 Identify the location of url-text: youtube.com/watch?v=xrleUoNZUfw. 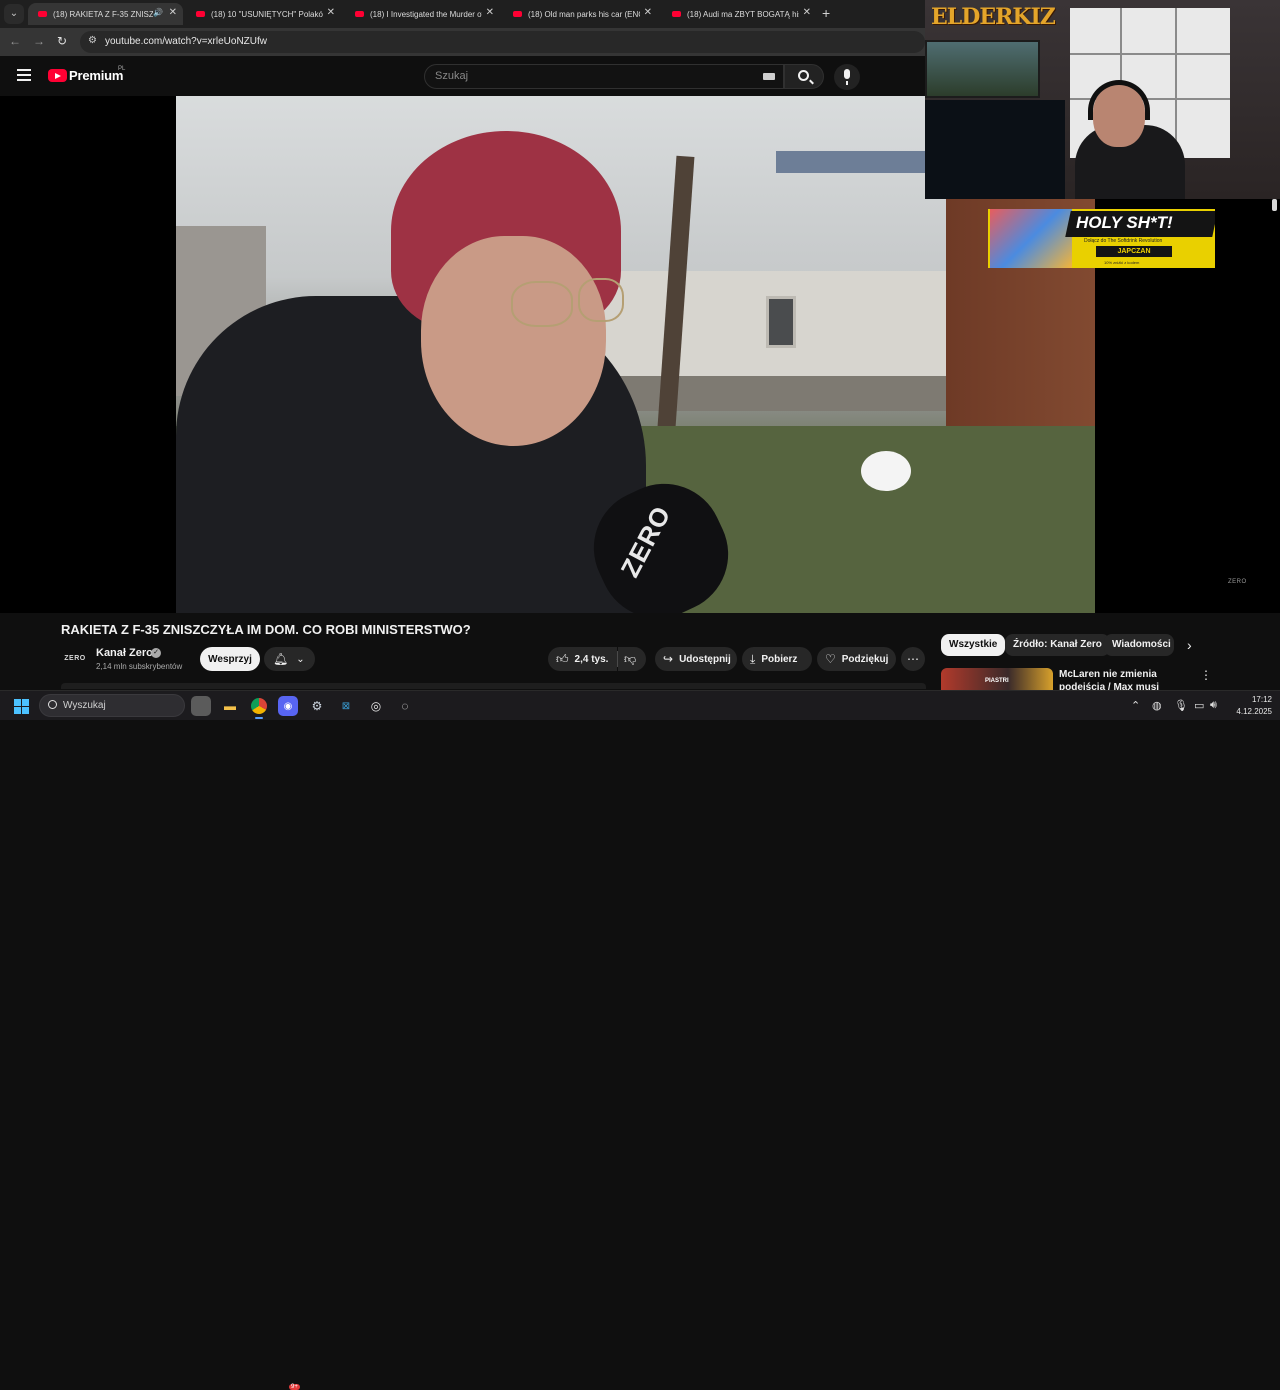
(186, 41).